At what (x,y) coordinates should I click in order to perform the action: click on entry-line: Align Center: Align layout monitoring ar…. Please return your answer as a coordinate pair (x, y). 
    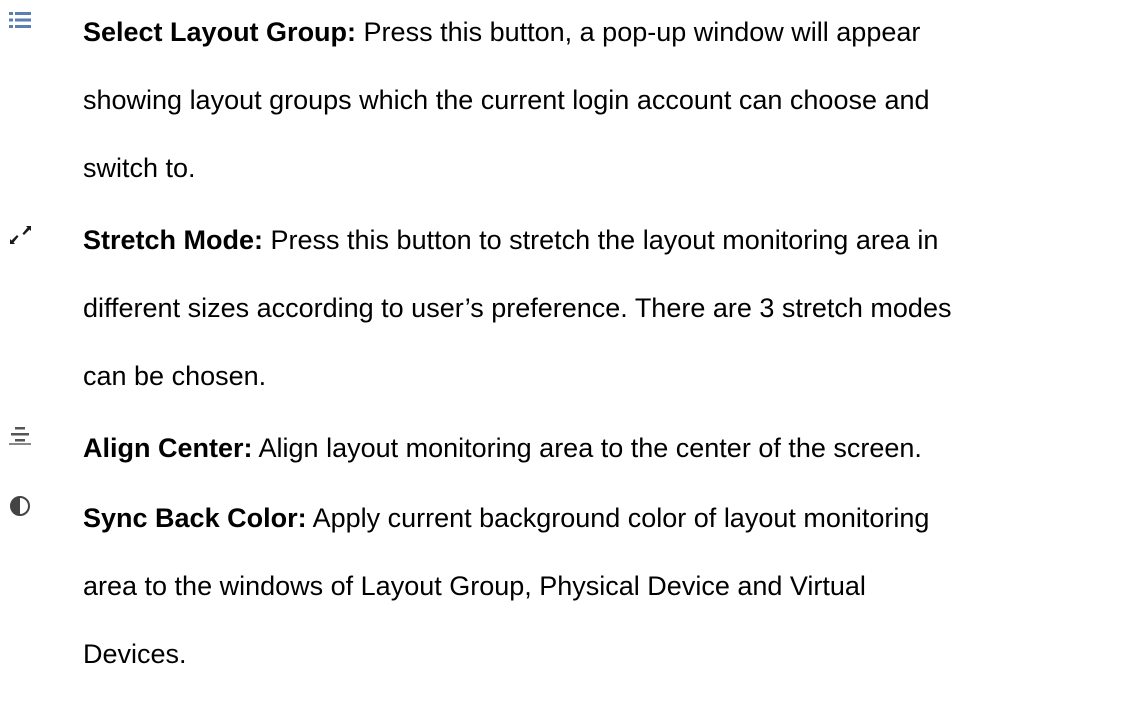
    Looking at the image, I should click on (502, 448).